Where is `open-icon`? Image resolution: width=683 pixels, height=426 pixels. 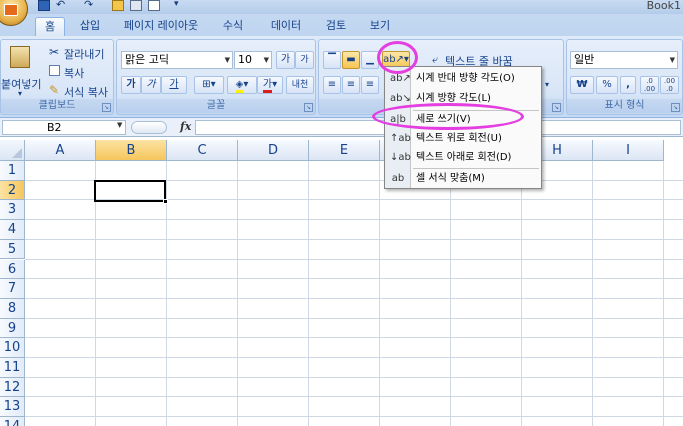
open-icon is located at coordinates (118, 5).